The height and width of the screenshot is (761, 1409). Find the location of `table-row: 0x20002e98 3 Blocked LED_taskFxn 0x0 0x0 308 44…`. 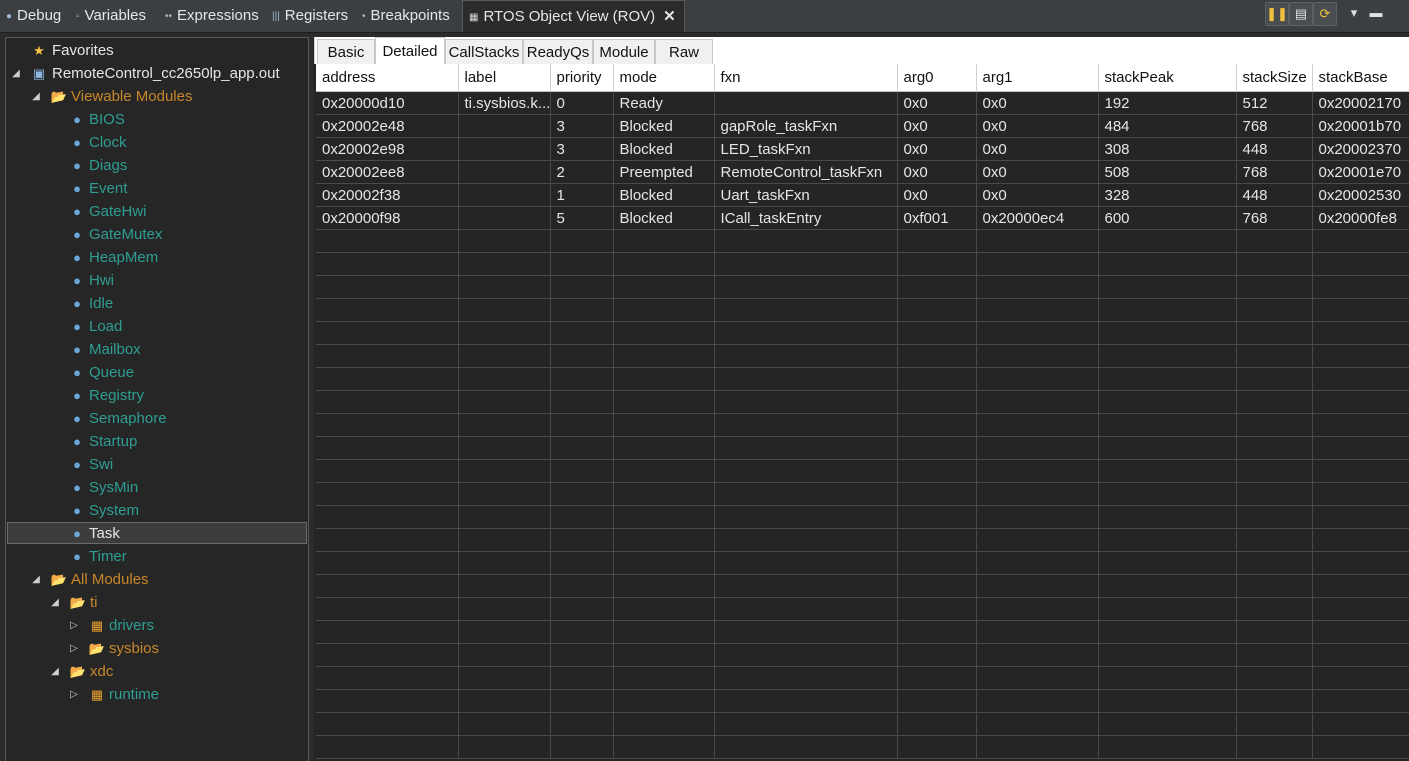

table-row: 0x20002e98 3 Blocked LED_taskFxn 0x0 0x0 308 44… is located at coordinates (862, 149).